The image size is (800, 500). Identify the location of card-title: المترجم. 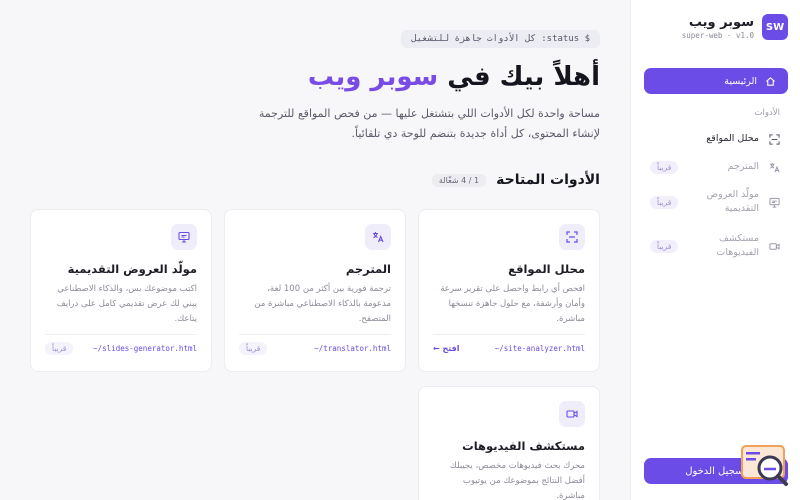
(368, 269).